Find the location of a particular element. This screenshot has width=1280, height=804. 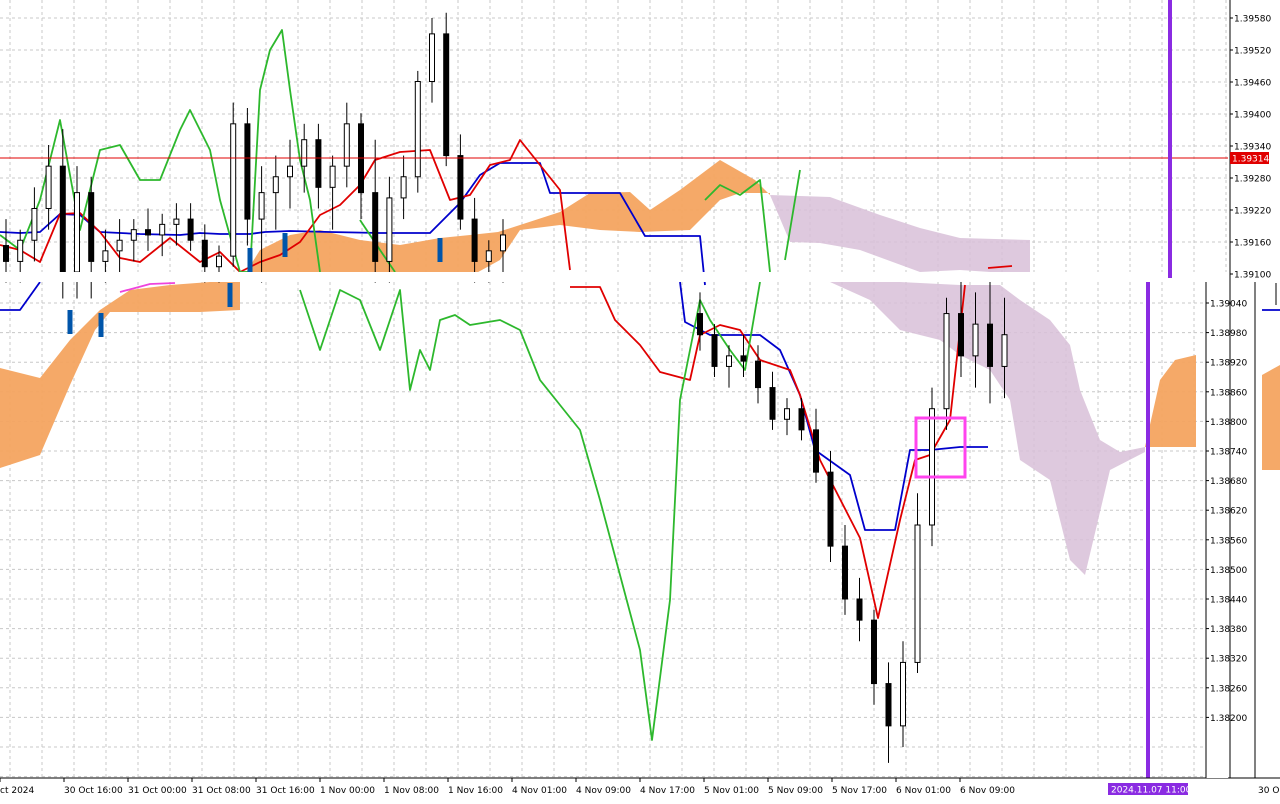

y-tick-label: 1.39040 is located at coordinates (1228, 305).